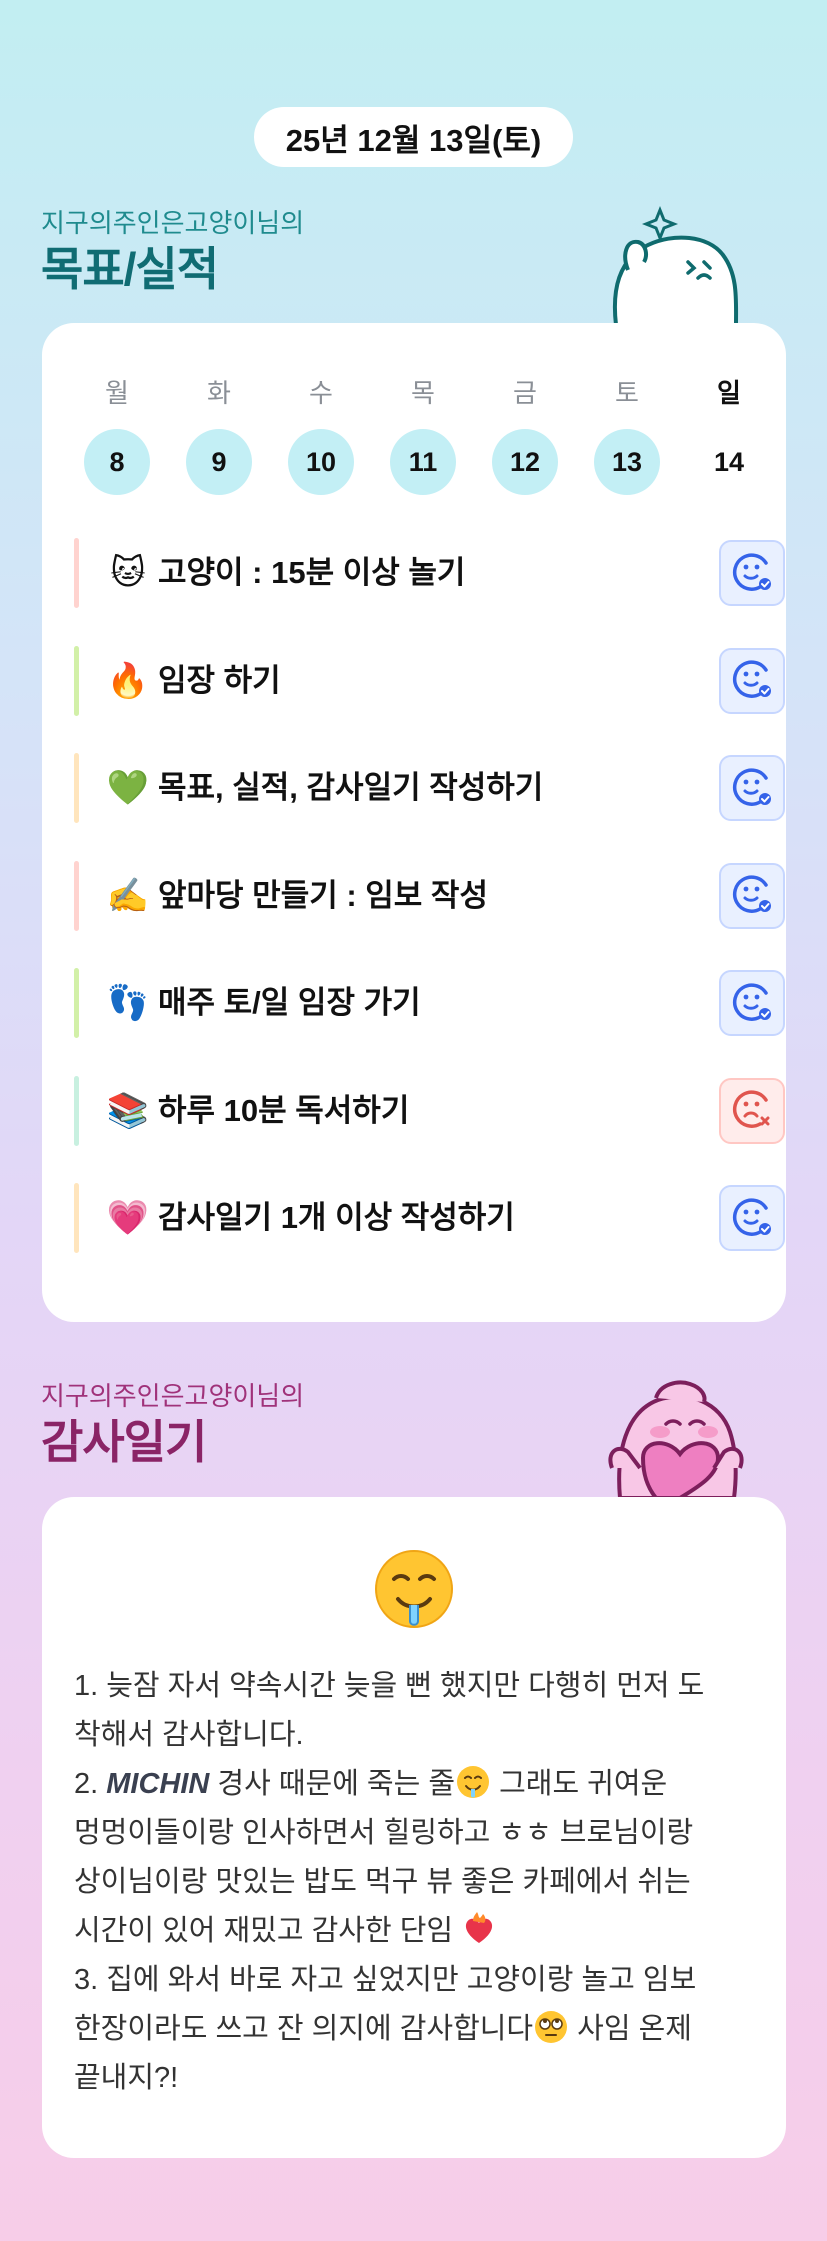  What do you see at coordinates (423, 462) in the screenshot?
I see `day-number-11: 11` at bounding box center [423, 462].